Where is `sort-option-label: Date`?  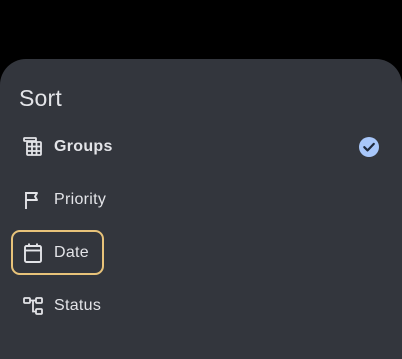 sort-option-label: Date is located at coordinates (71, 252).